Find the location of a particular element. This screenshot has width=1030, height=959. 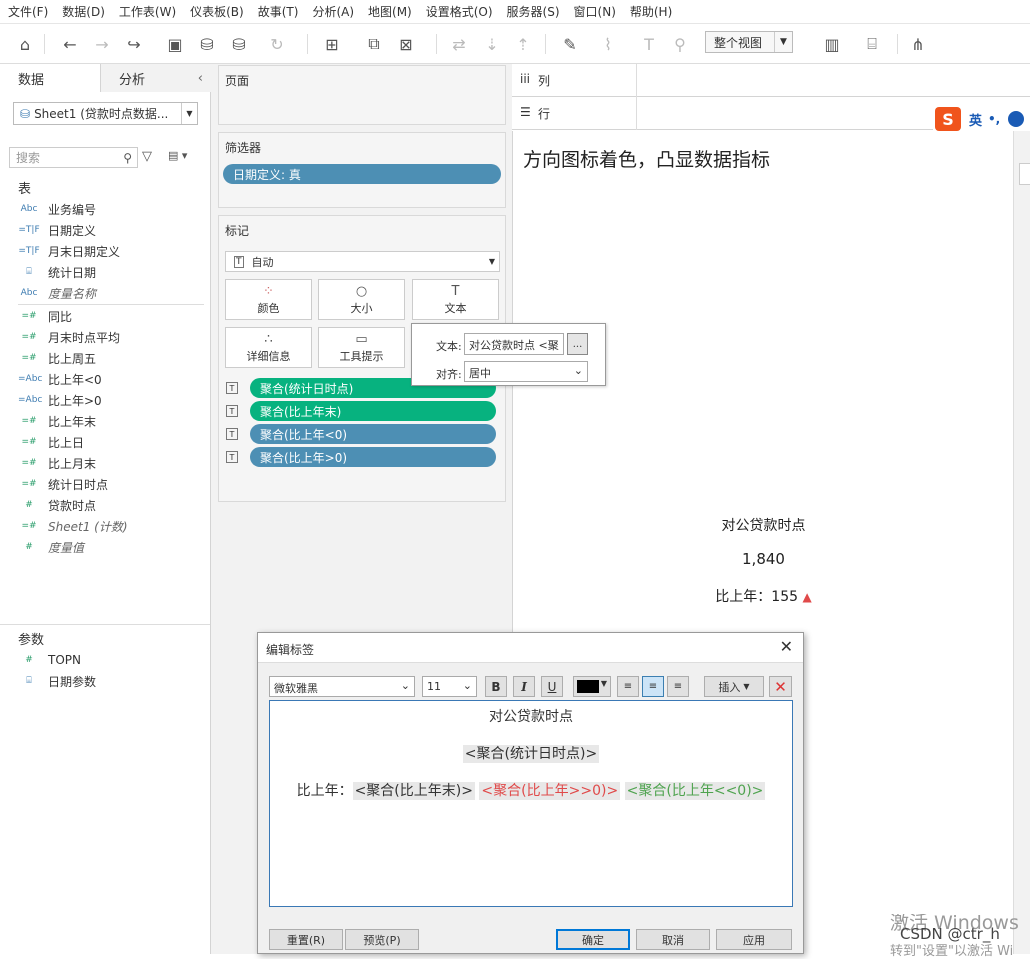

text-icon: T is located at coordinates (232, 457).